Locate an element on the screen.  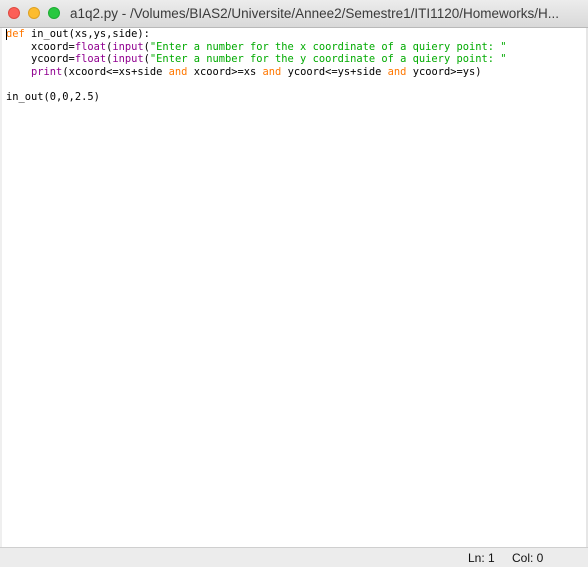
code-line: def in_out(xs,ys,side): is located at coordinates (256, 34).